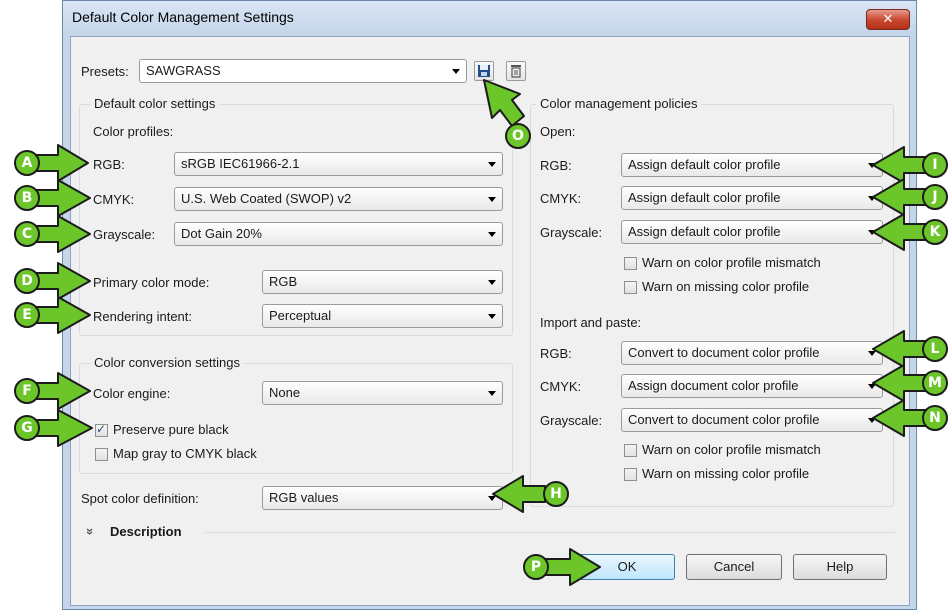 This screenshot has width=951, height=610. Describe the element at coordinates (518, 136) in the screenshot. I see `callout-o-badge: O` at that location.